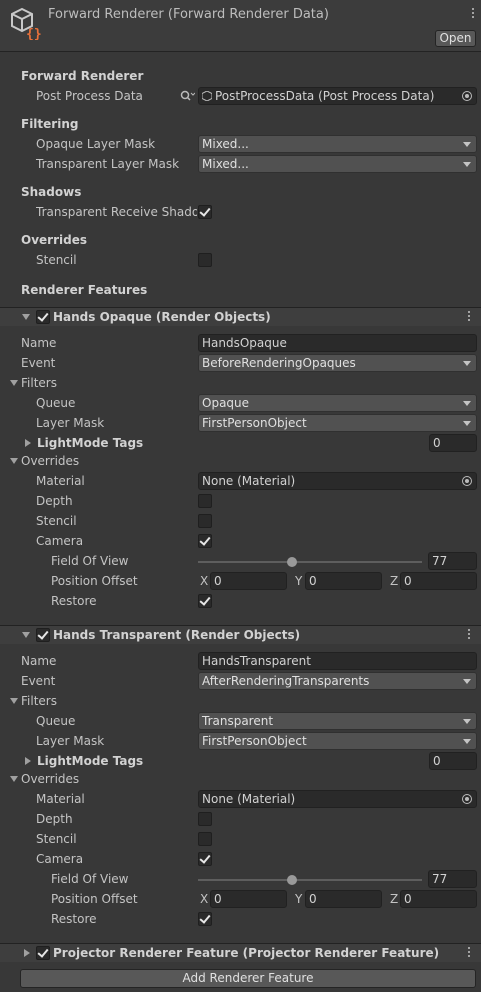 The width and height of the screenshot is (481, 992). Describe the element at coordinates (90, 443) in the screenshot. I see `lightmode-tags-label: LightMode Tags` at that location.